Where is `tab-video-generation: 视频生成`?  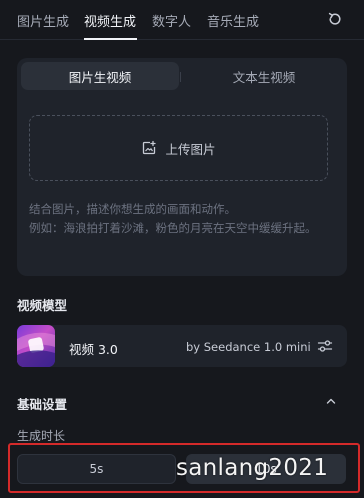 tab-video-generation: 视频生成 is located at coordinates (110, 20).